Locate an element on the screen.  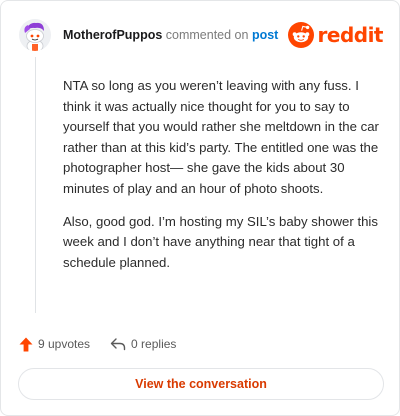
username-link: MotherofPuppos is located at coordinates (112, 35).